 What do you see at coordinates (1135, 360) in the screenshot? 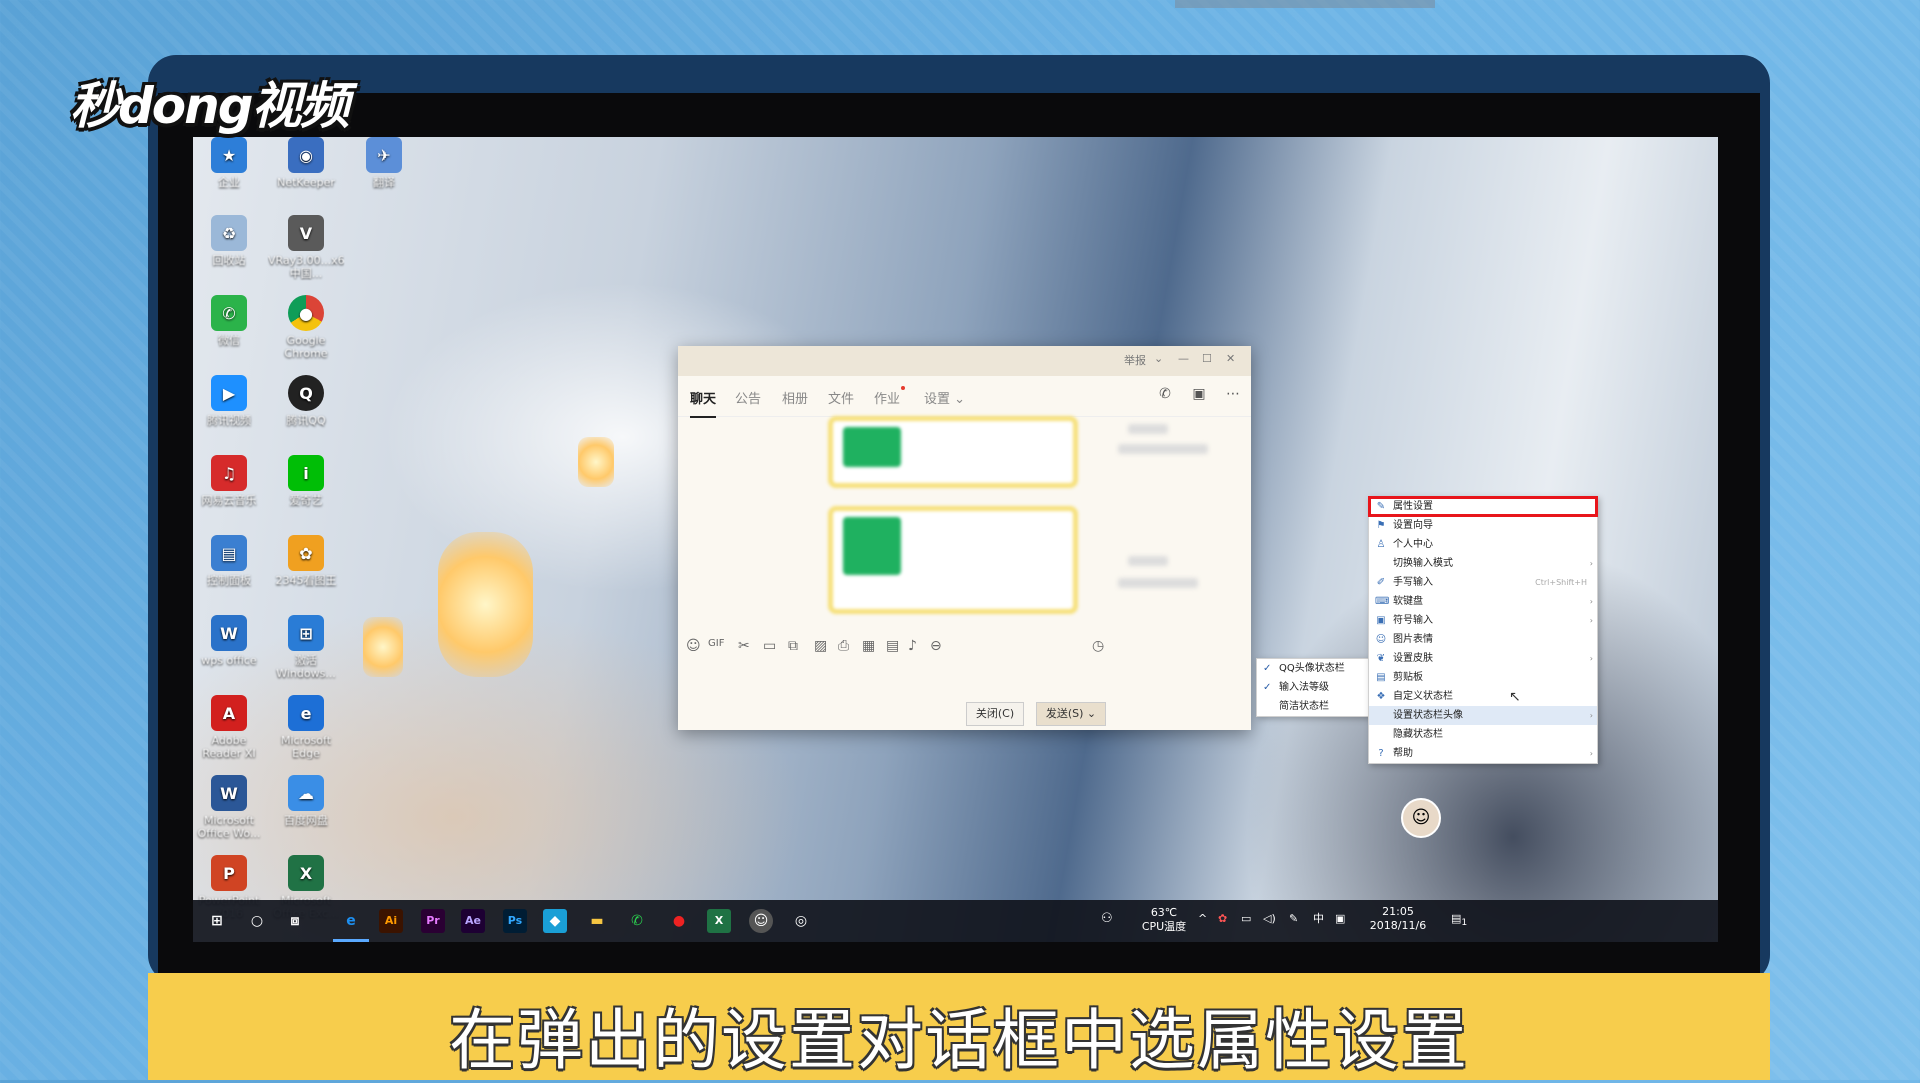
I see `report-link: 举报` at bounding box center [1135, 360].